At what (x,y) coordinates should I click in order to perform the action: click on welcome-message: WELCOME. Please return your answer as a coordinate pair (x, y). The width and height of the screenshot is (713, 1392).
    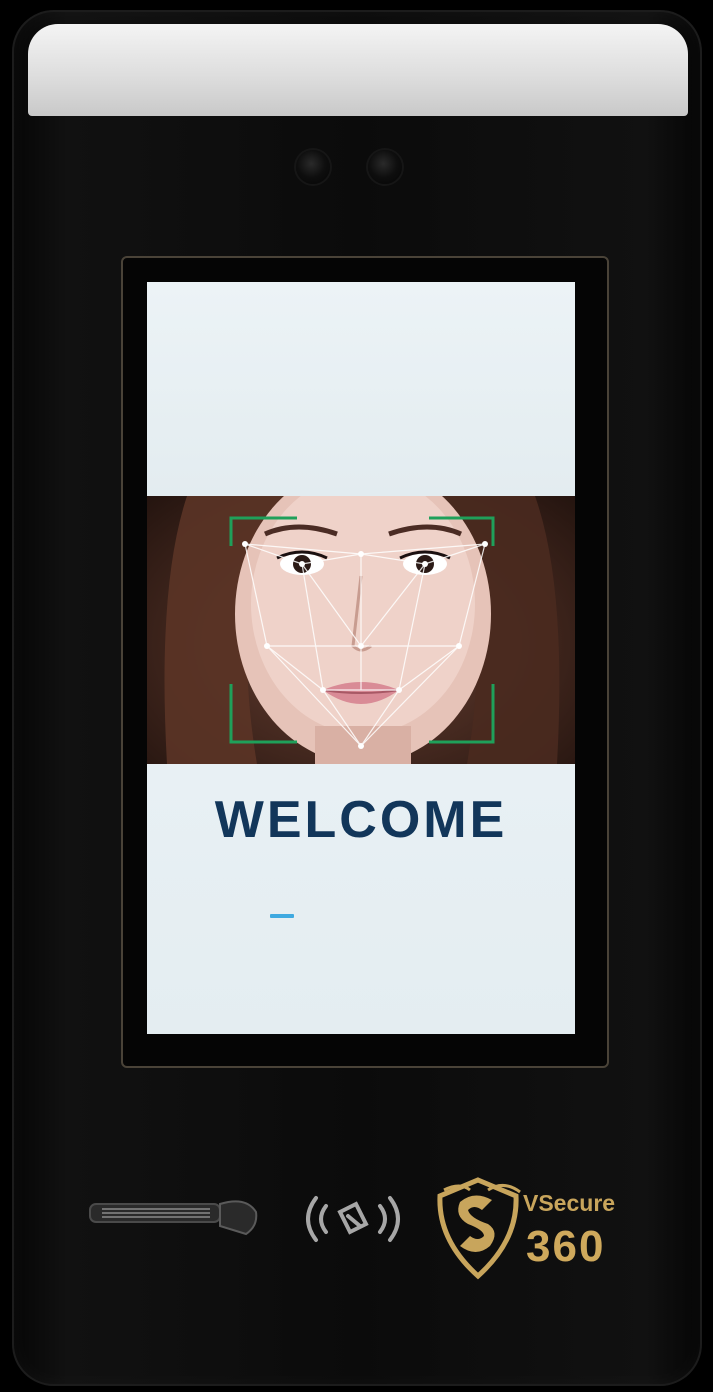
    Looking at the image, I should click on (361, 820).